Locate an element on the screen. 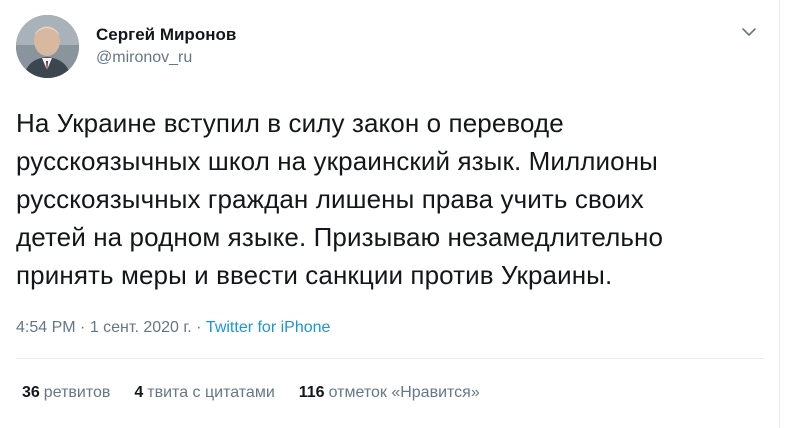  retweets-count: 36 is located at coordinates (31, 392).